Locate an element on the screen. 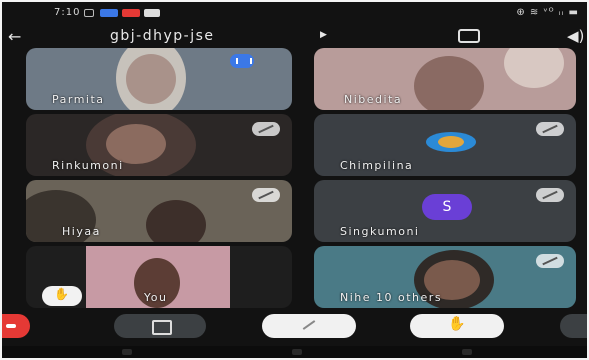 The image size is (589, 360). participant-tile: You is located at coordinates (159, 277).